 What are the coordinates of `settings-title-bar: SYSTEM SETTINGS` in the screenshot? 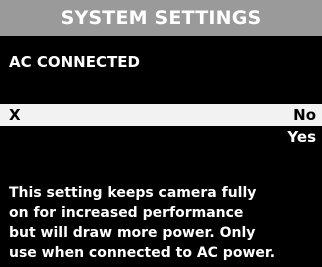 It's located at (161, 18).